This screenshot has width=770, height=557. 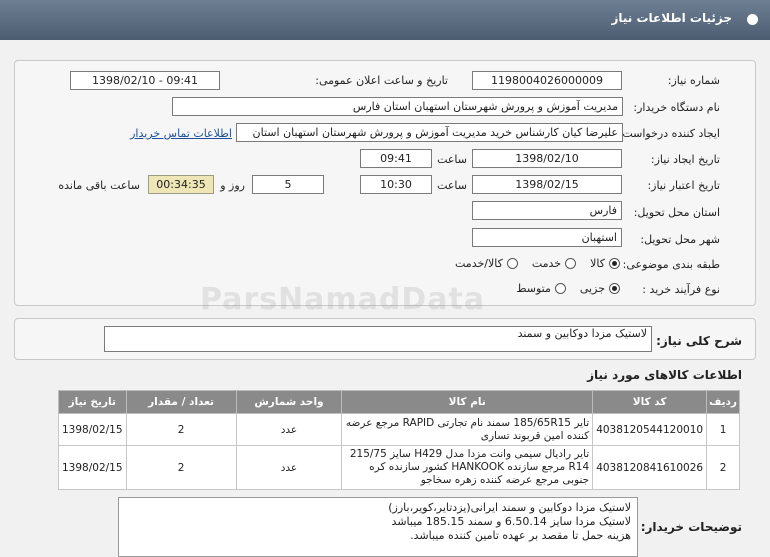 What do you see at coordinates (385, 20) in the screenshot?
I see `page-header: جزئیات اطلاعات نیاز` at bounding box center [385, 20].